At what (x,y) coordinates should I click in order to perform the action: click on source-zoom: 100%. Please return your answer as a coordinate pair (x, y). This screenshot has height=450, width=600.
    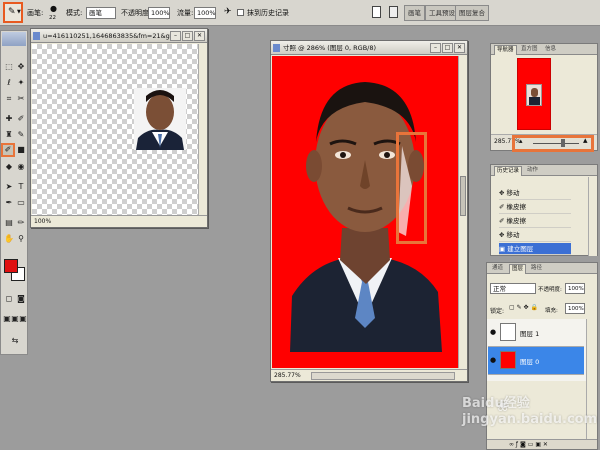
    Looking at the image, I should click on (42, 221).